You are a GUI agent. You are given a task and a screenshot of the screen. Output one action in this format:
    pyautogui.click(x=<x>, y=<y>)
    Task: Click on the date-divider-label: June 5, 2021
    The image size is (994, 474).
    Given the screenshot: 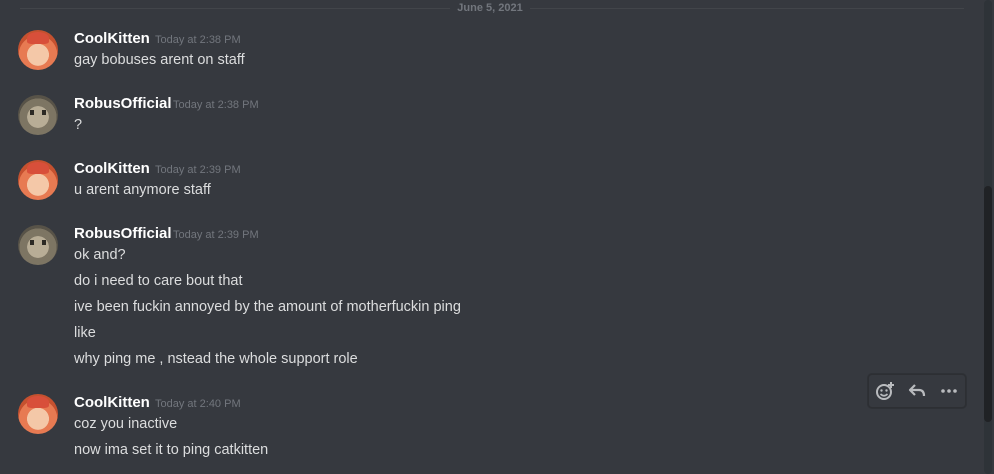 What is the action you would take?
    pyautogui.click(x=490, y=8)
    